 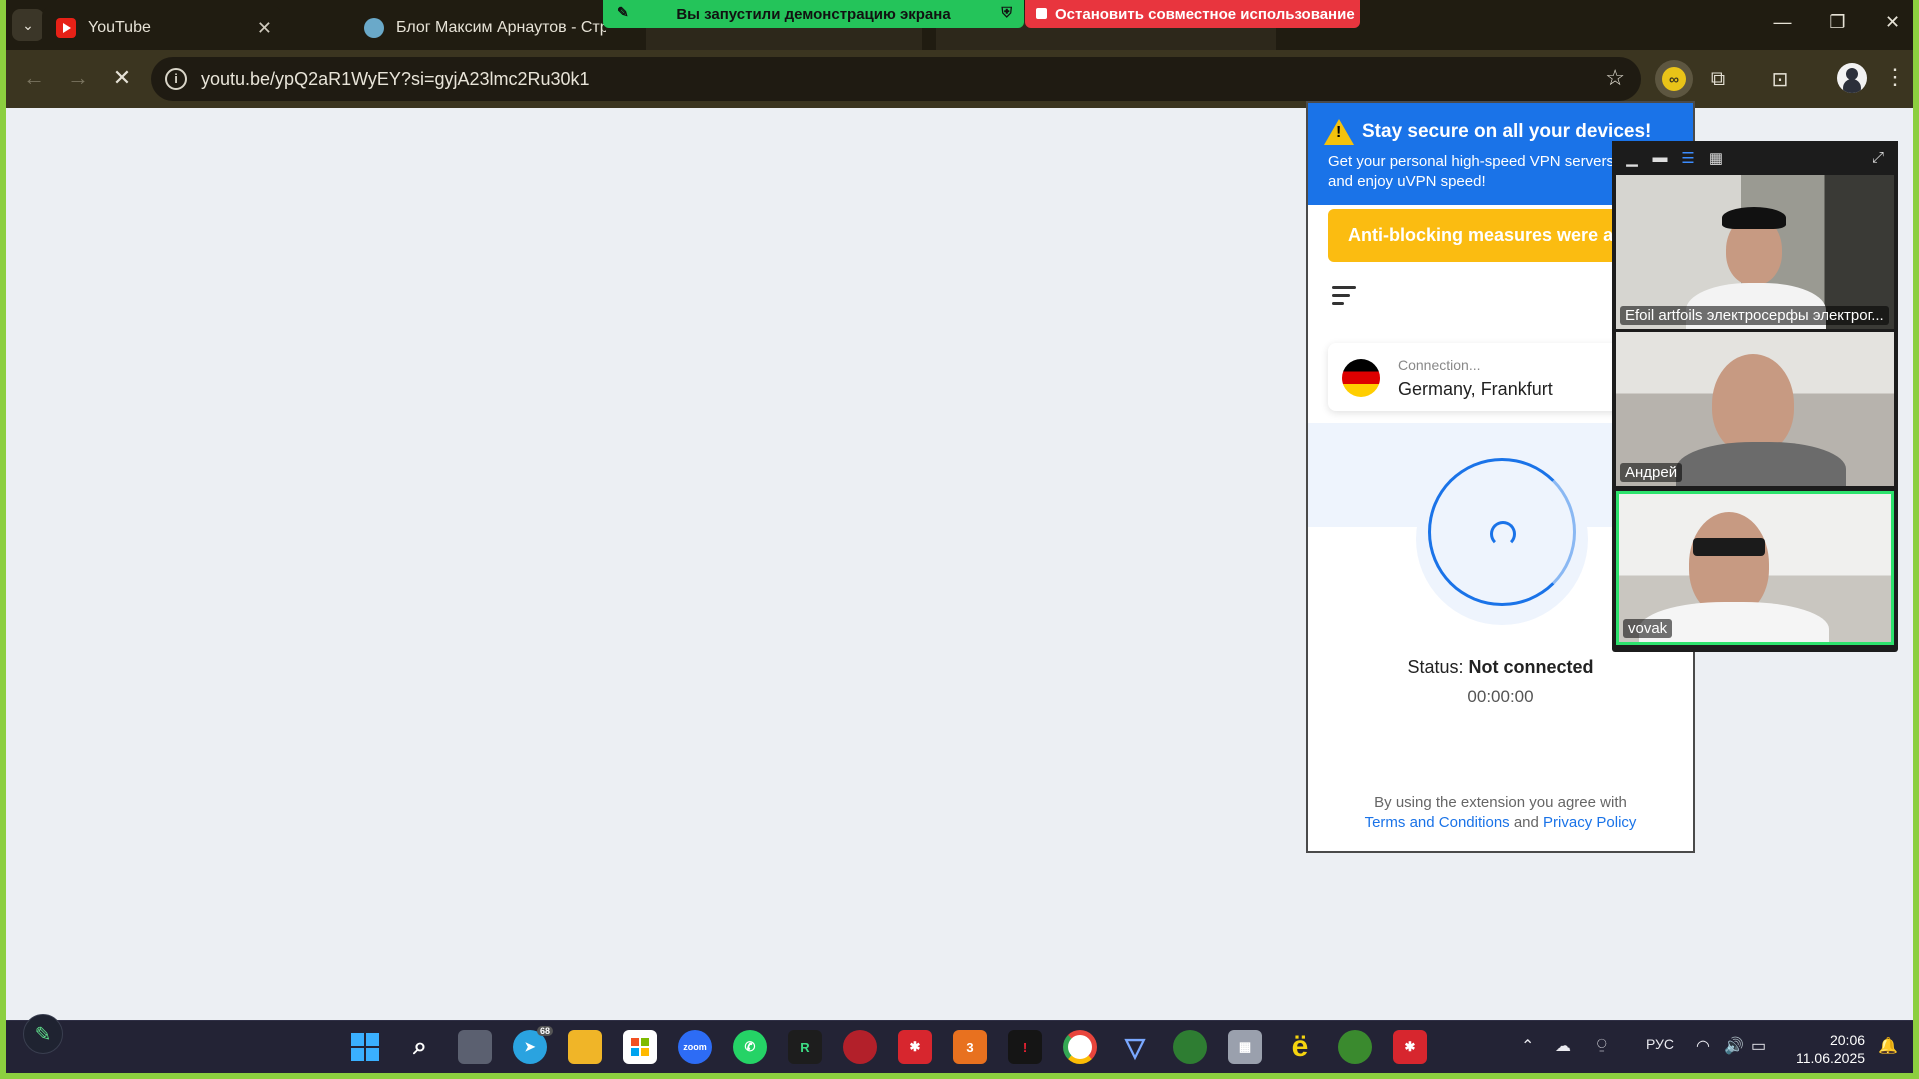 What do you see at coordinates (1437, 822) in the screenshot?
I see `terms-link: Terms and Conditions` at bounding box center [1437, 822].